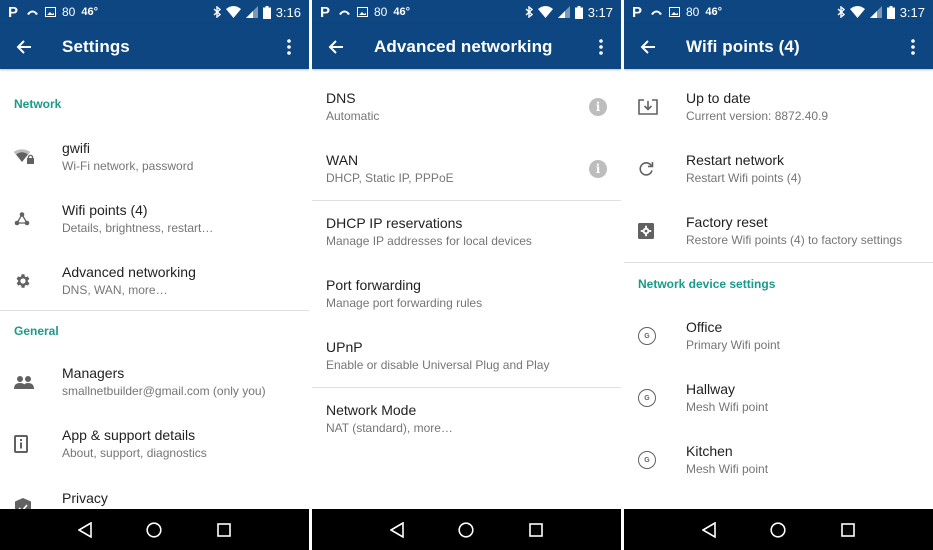 This screenshot has height=550, width=933. I want to click on item-title: Port forwarding, so click(373, 285).